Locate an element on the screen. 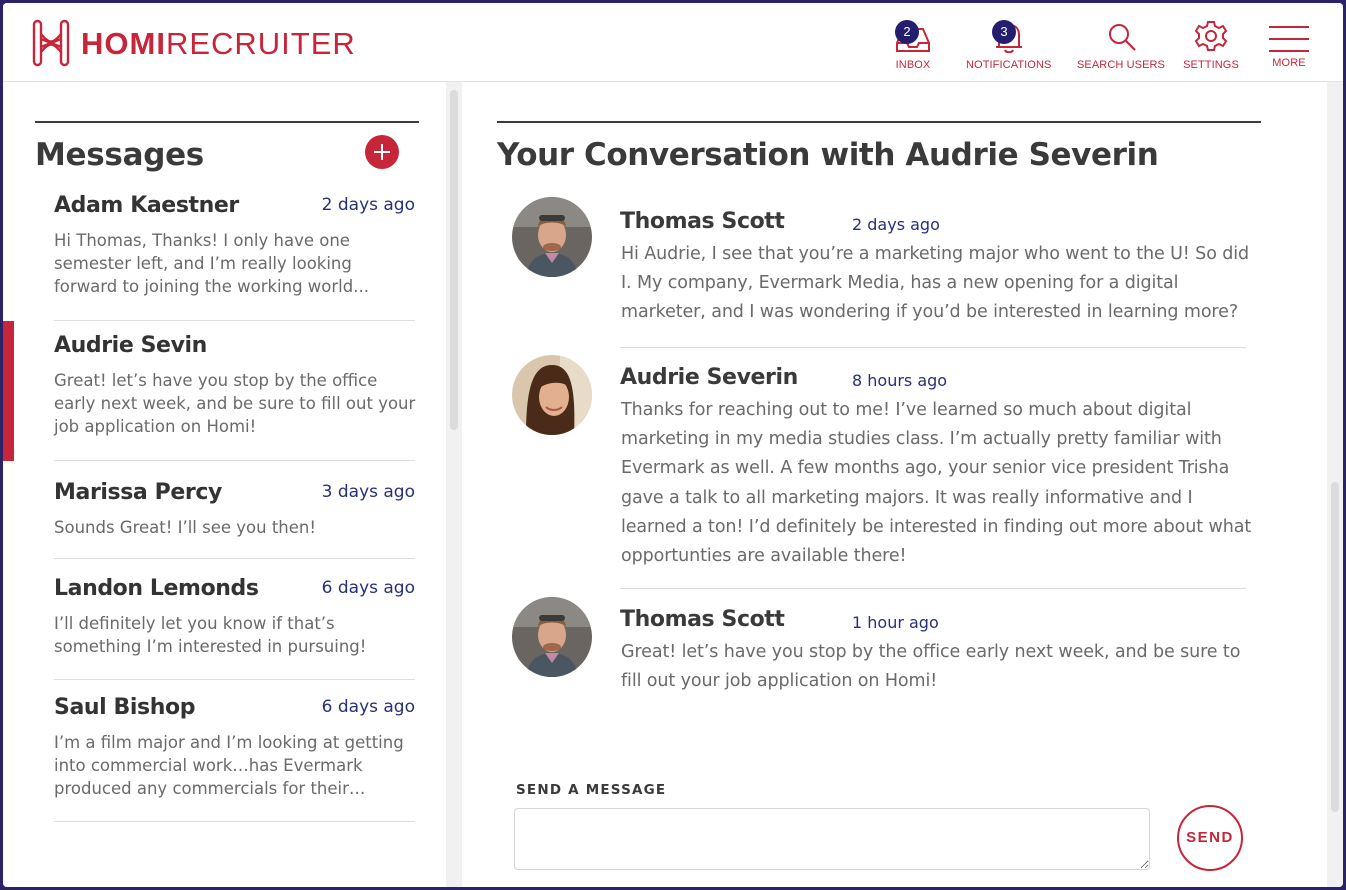 Image resolution: width=1346 pixels, height=890 pixels. message-time: 2 days ago is located at coordinates (896, 224).